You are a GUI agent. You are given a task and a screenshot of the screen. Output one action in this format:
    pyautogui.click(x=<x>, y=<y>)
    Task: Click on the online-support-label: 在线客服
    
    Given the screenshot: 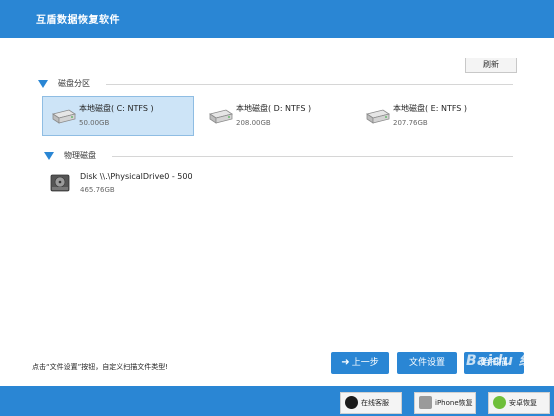 What is the action you would take?
    pyautogui.click(x=375, y=403)
    